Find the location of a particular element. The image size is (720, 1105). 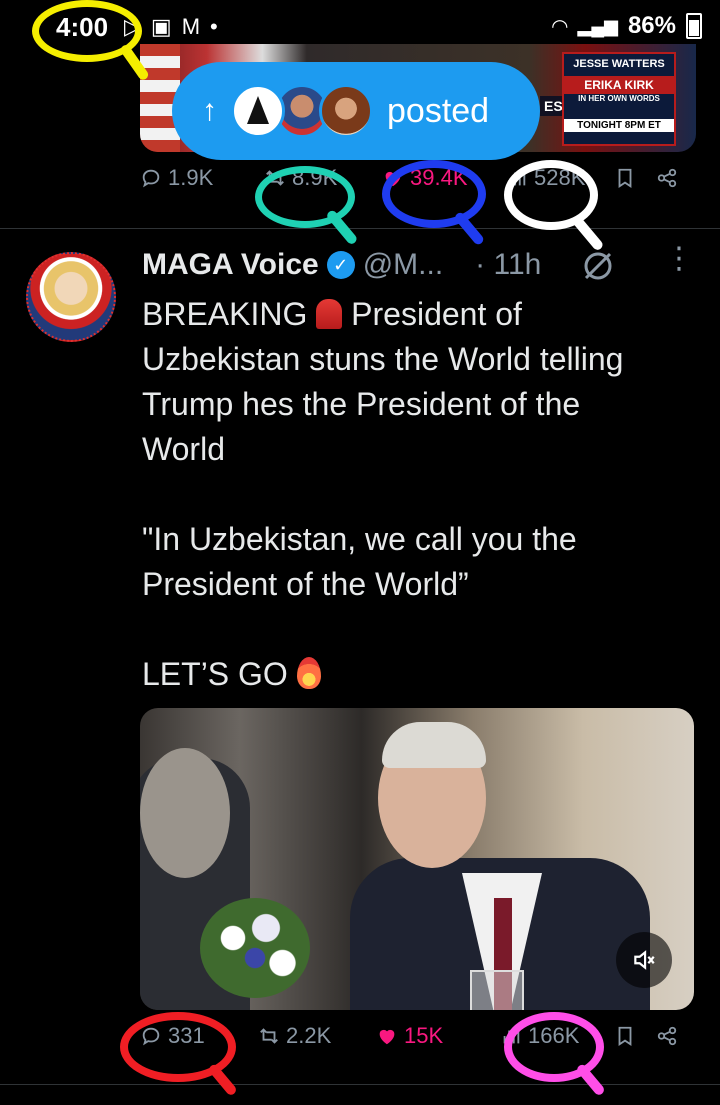

post-time: · 11h is located at coordinates (508, 265).